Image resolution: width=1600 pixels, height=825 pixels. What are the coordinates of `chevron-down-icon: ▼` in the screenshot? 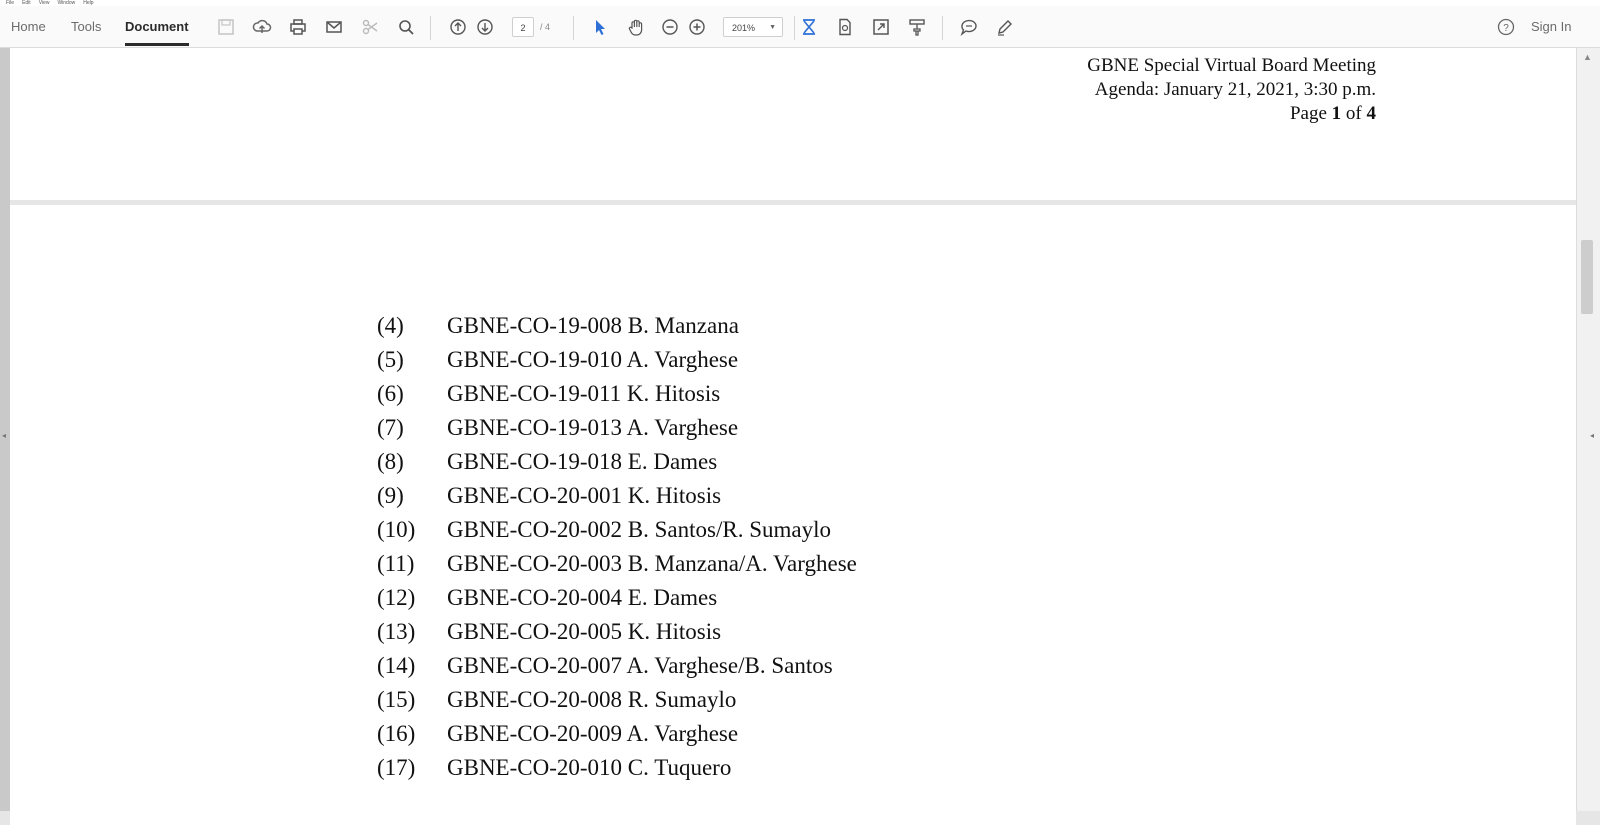 It's located at (772, 27).